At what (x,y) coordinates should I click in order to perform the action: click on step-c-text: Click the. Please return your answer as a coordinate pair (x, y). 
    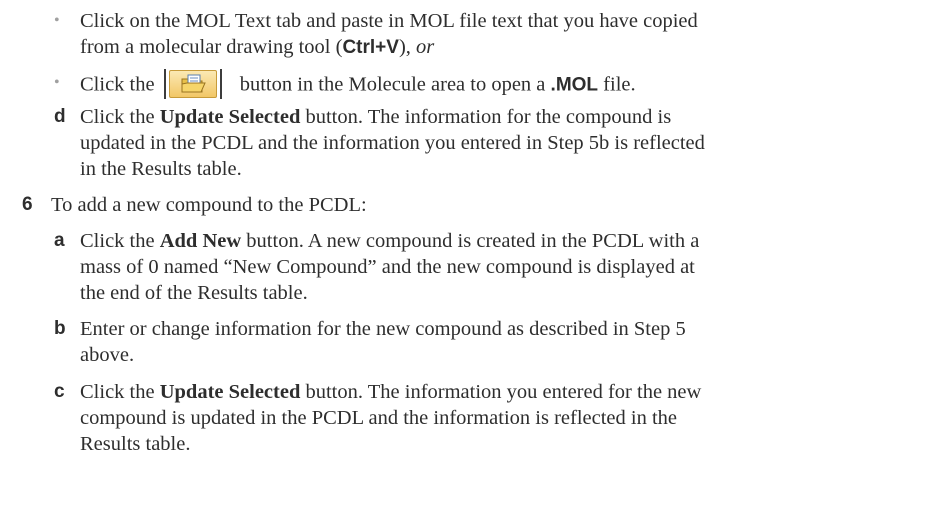
    Looking at the image, I should click on (117, 392).